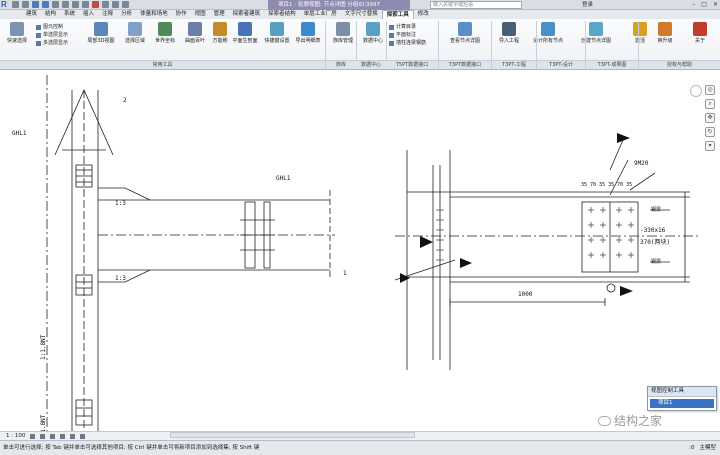  I want to click on ribbon-button-9: 数据中心, so click(373, 33).